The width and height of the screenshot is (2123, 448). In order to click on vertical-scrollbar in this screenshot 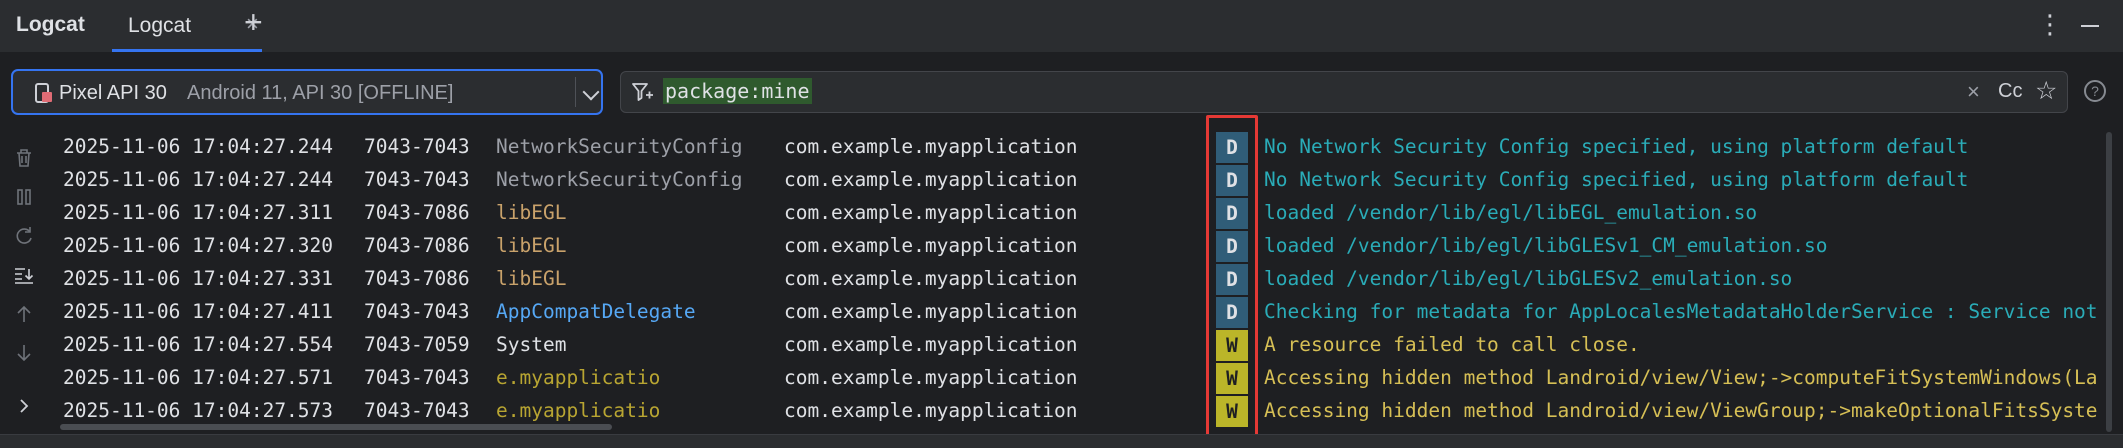, I will do `click(2109, 282)`.